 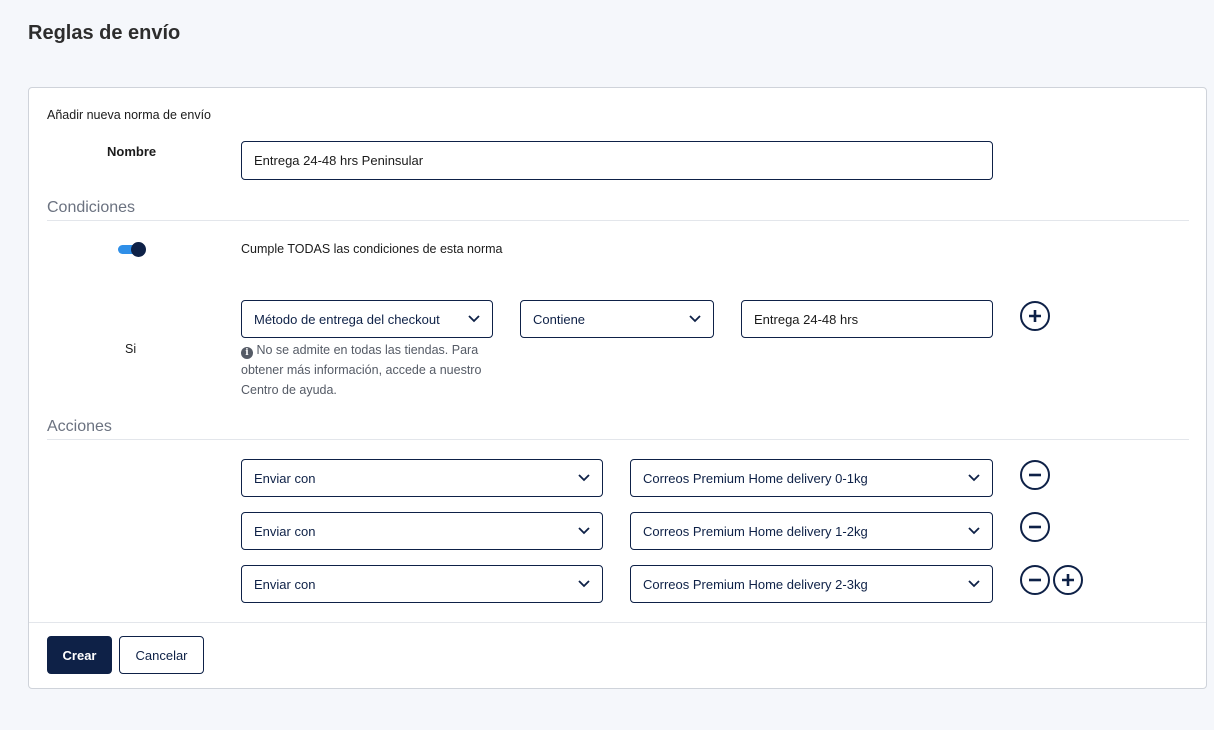 I want to click on shipping-service-select: Correos Premium Home delivery 2-3kg, so click(x=811, y=584).